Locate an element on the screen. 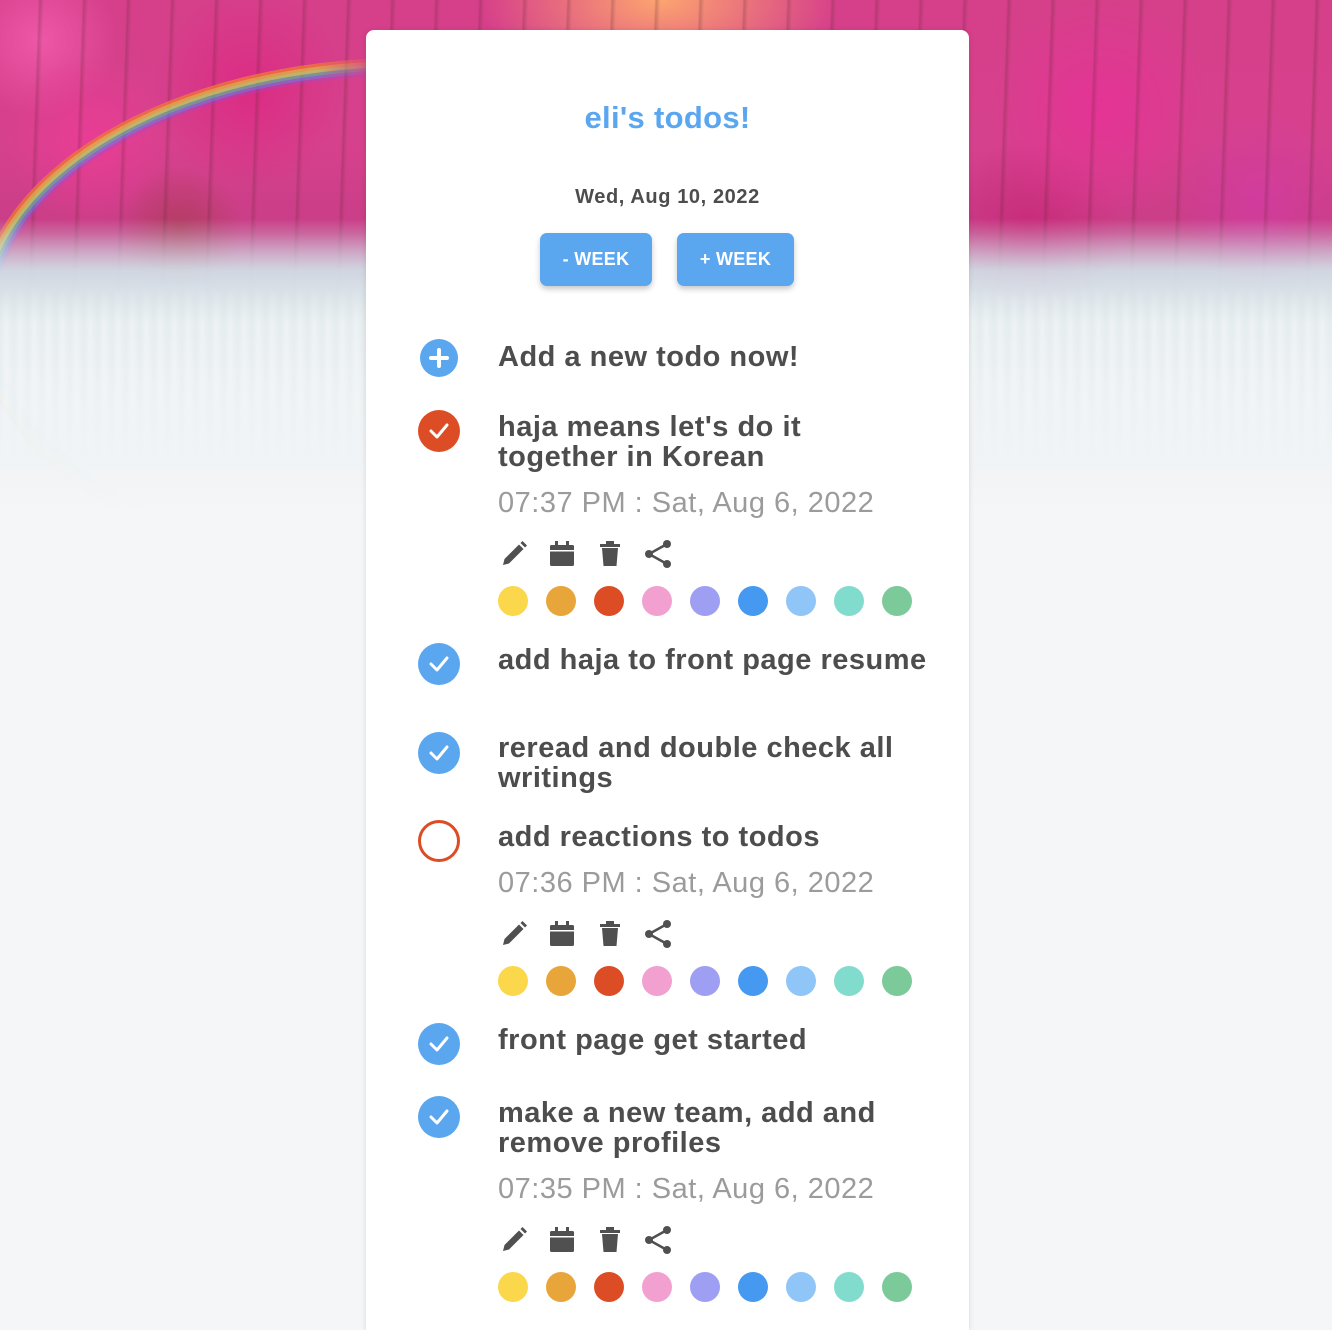  todo-text: add reactions to todos is located at coordinates (713, 837).